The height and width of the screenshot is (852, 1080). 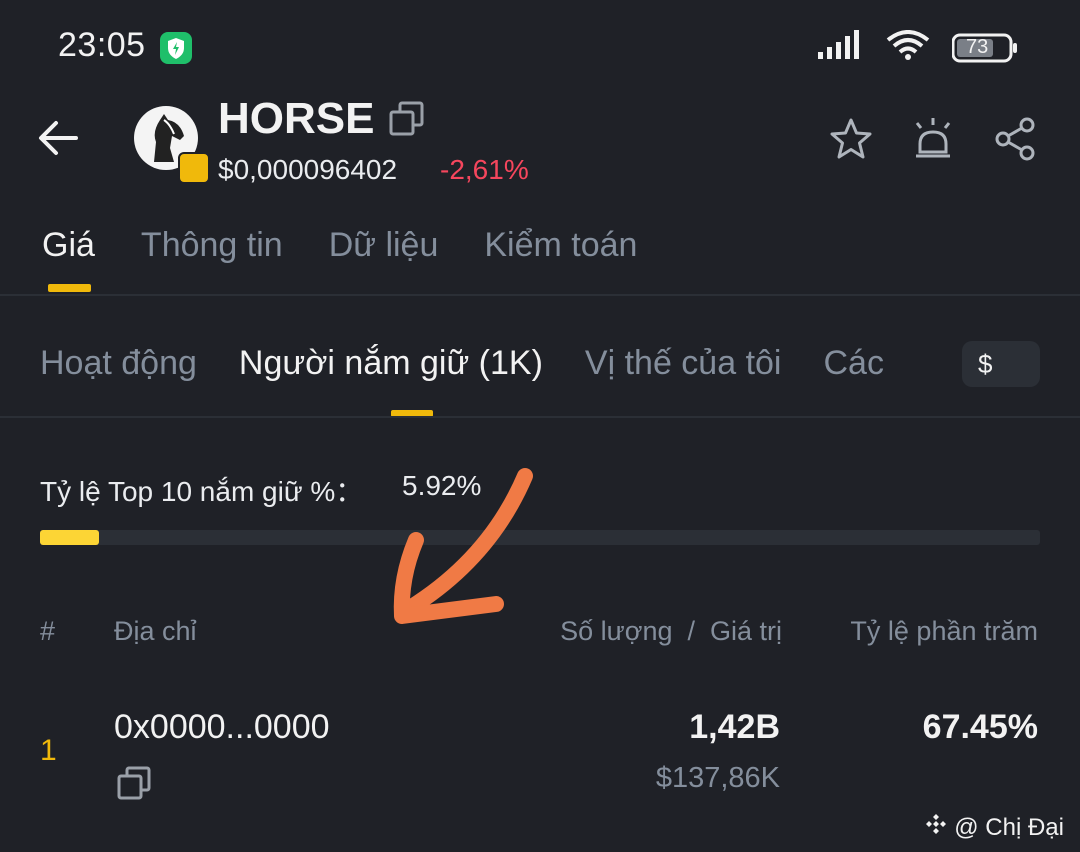 I want to click on tab-thong-tin: Thông tin, so click(x=212, y=245).